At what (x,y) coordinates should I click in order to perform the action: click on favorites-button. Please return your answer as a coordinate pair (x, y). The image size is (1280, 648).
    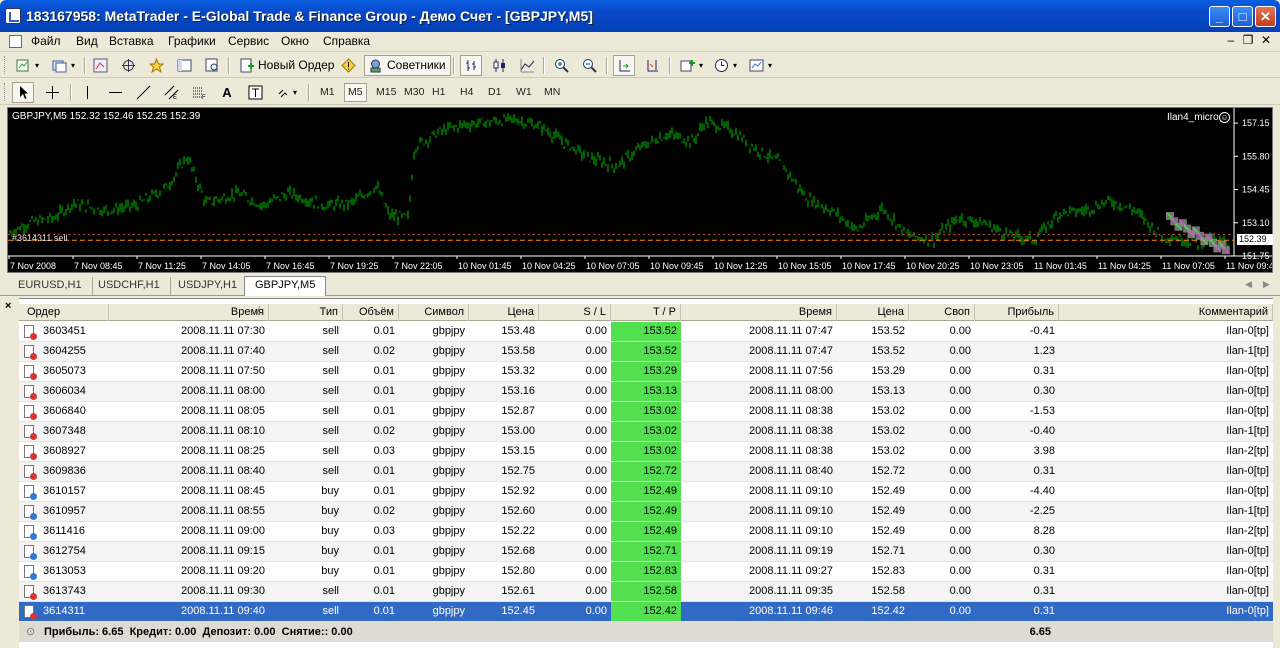
    Looking at the image, I should click on (156, 65).